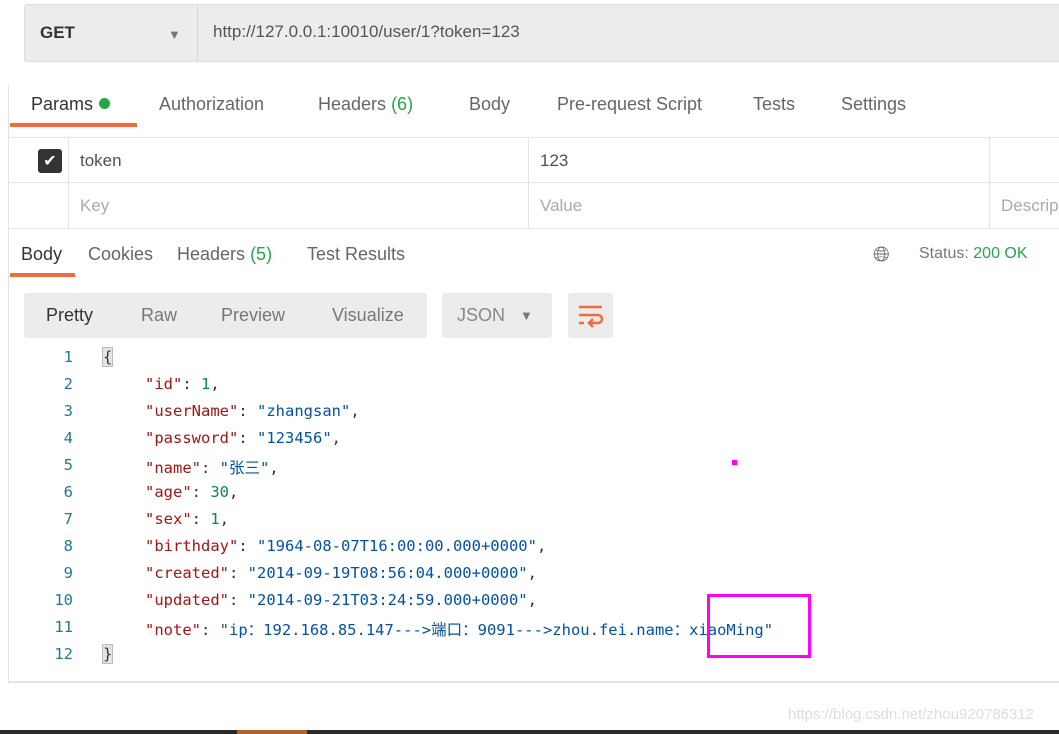 This screenshot has width=1059, height=734. Describe the element at coordinates (192, 492) in the screenshot. I see `code-line: "age": 30,` at that location.